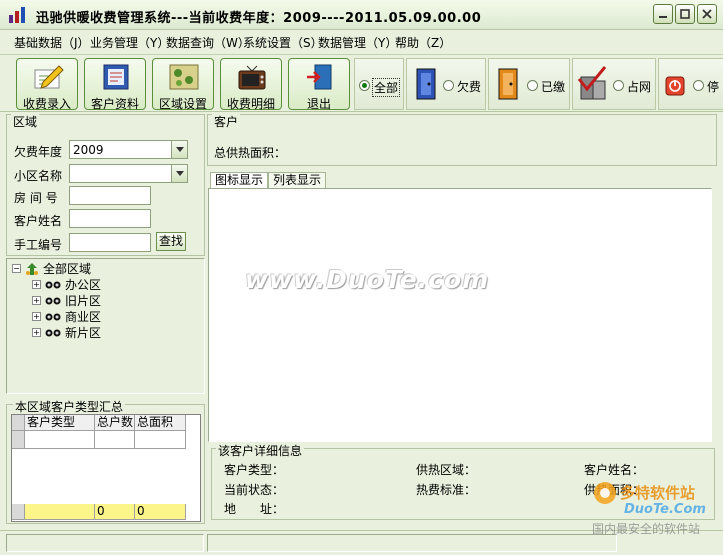  What do you see at coordinates (18, 423) in the screenshot?
I see `grid-corner` at bounding box center [18, 423].